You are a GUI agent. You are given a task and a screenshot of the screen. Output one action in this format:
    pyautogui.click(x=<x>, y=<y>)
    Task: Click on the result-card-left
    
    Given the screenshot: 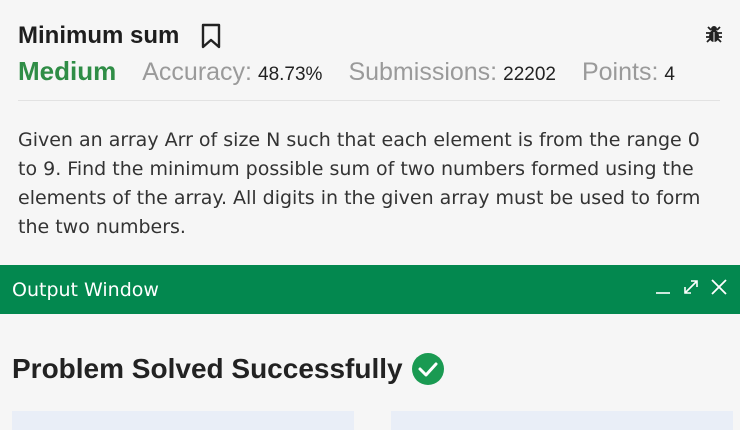 What is the action you would take?
    pyautogui.click(x=183, y=420)
    